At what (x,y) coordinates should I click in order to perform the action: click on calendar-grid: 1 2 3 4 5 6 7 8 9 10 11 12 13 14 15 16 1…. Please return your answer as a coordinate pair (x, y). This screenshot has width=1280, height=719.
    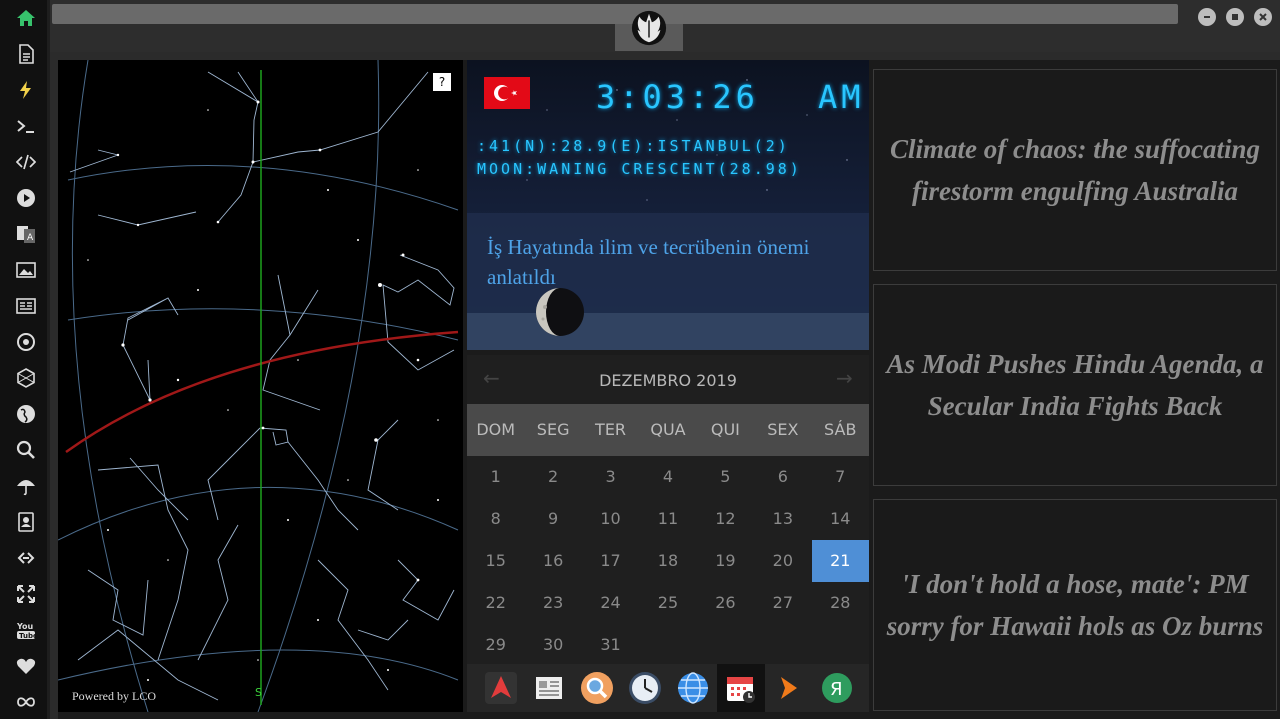
    Looking at the image, I should click on (668, 561).